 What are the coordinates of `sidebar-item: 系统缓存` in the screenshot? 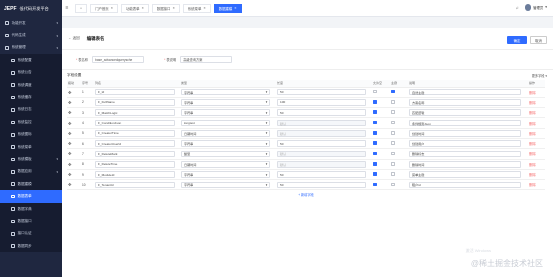 It's located at (31, 97).